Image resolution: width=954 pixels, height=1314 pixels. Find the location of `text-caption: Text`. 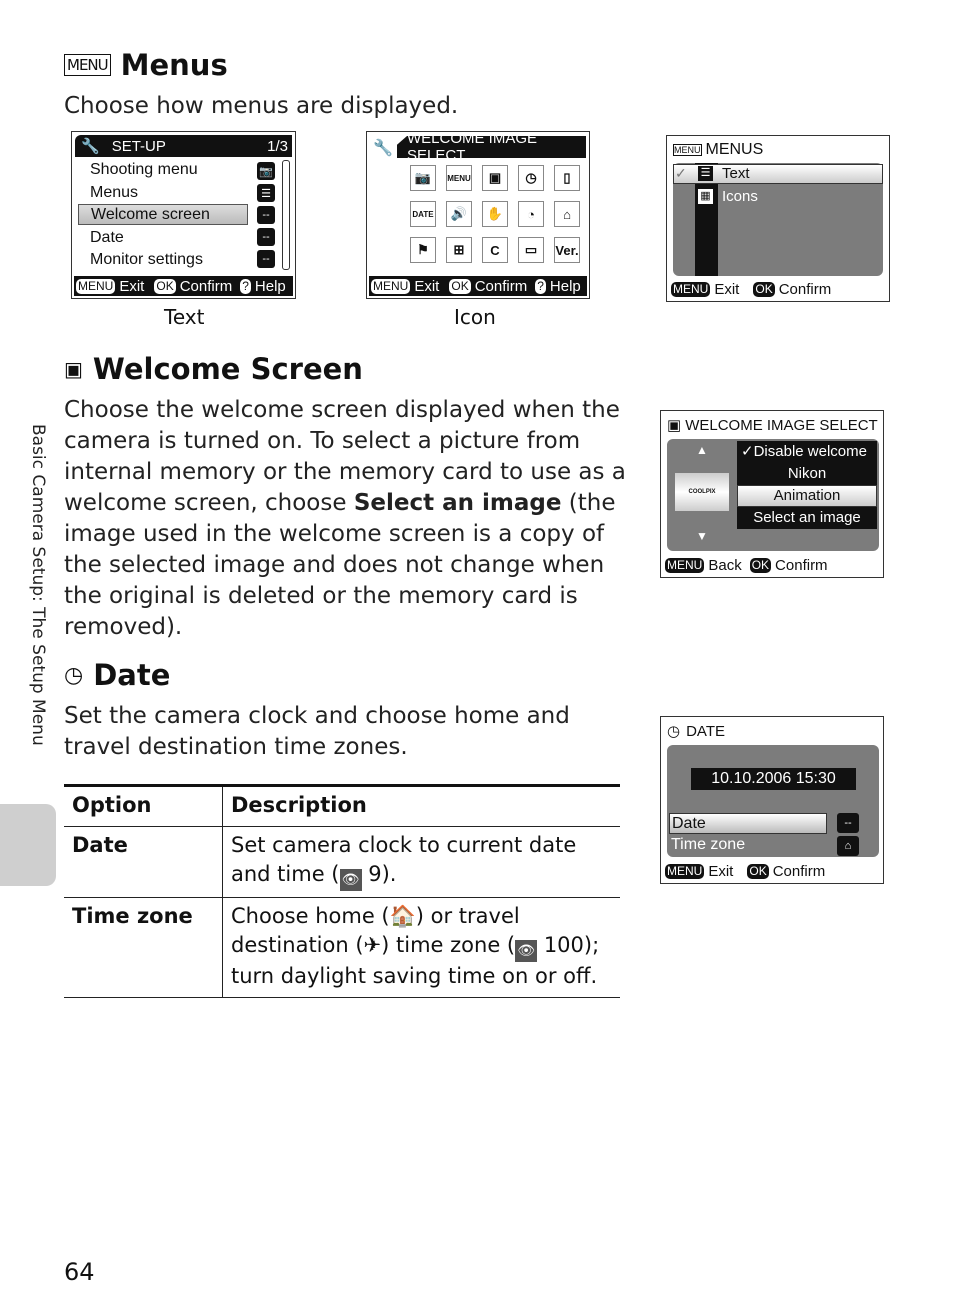

text-caption: Text is located at coordinates (184, 317).